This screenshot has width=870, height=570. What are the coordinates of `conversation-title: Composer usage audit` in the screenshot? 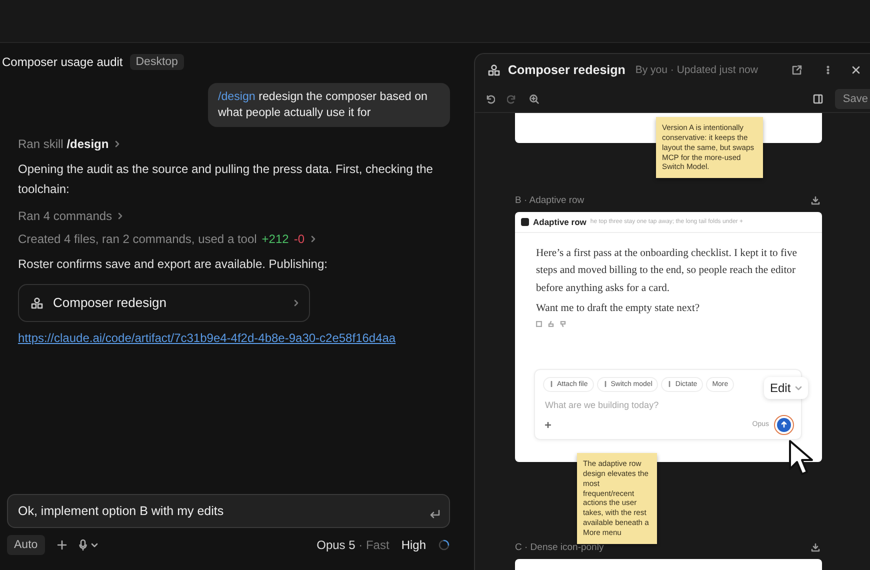 It's located at (62, 62).